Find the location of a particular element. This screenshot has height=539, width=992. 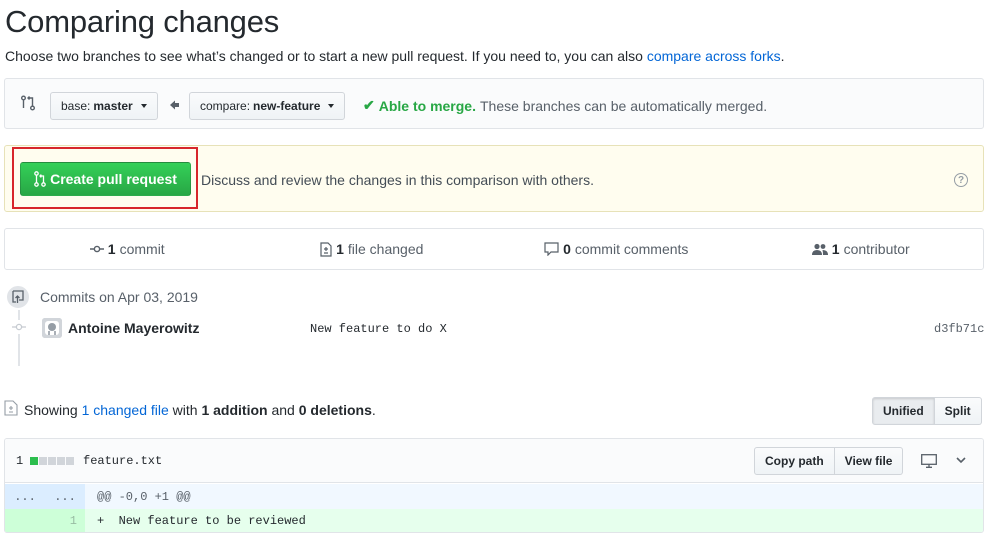

file-header: 1 feature.txt Copy path View file is located at coordinates (494, 461).